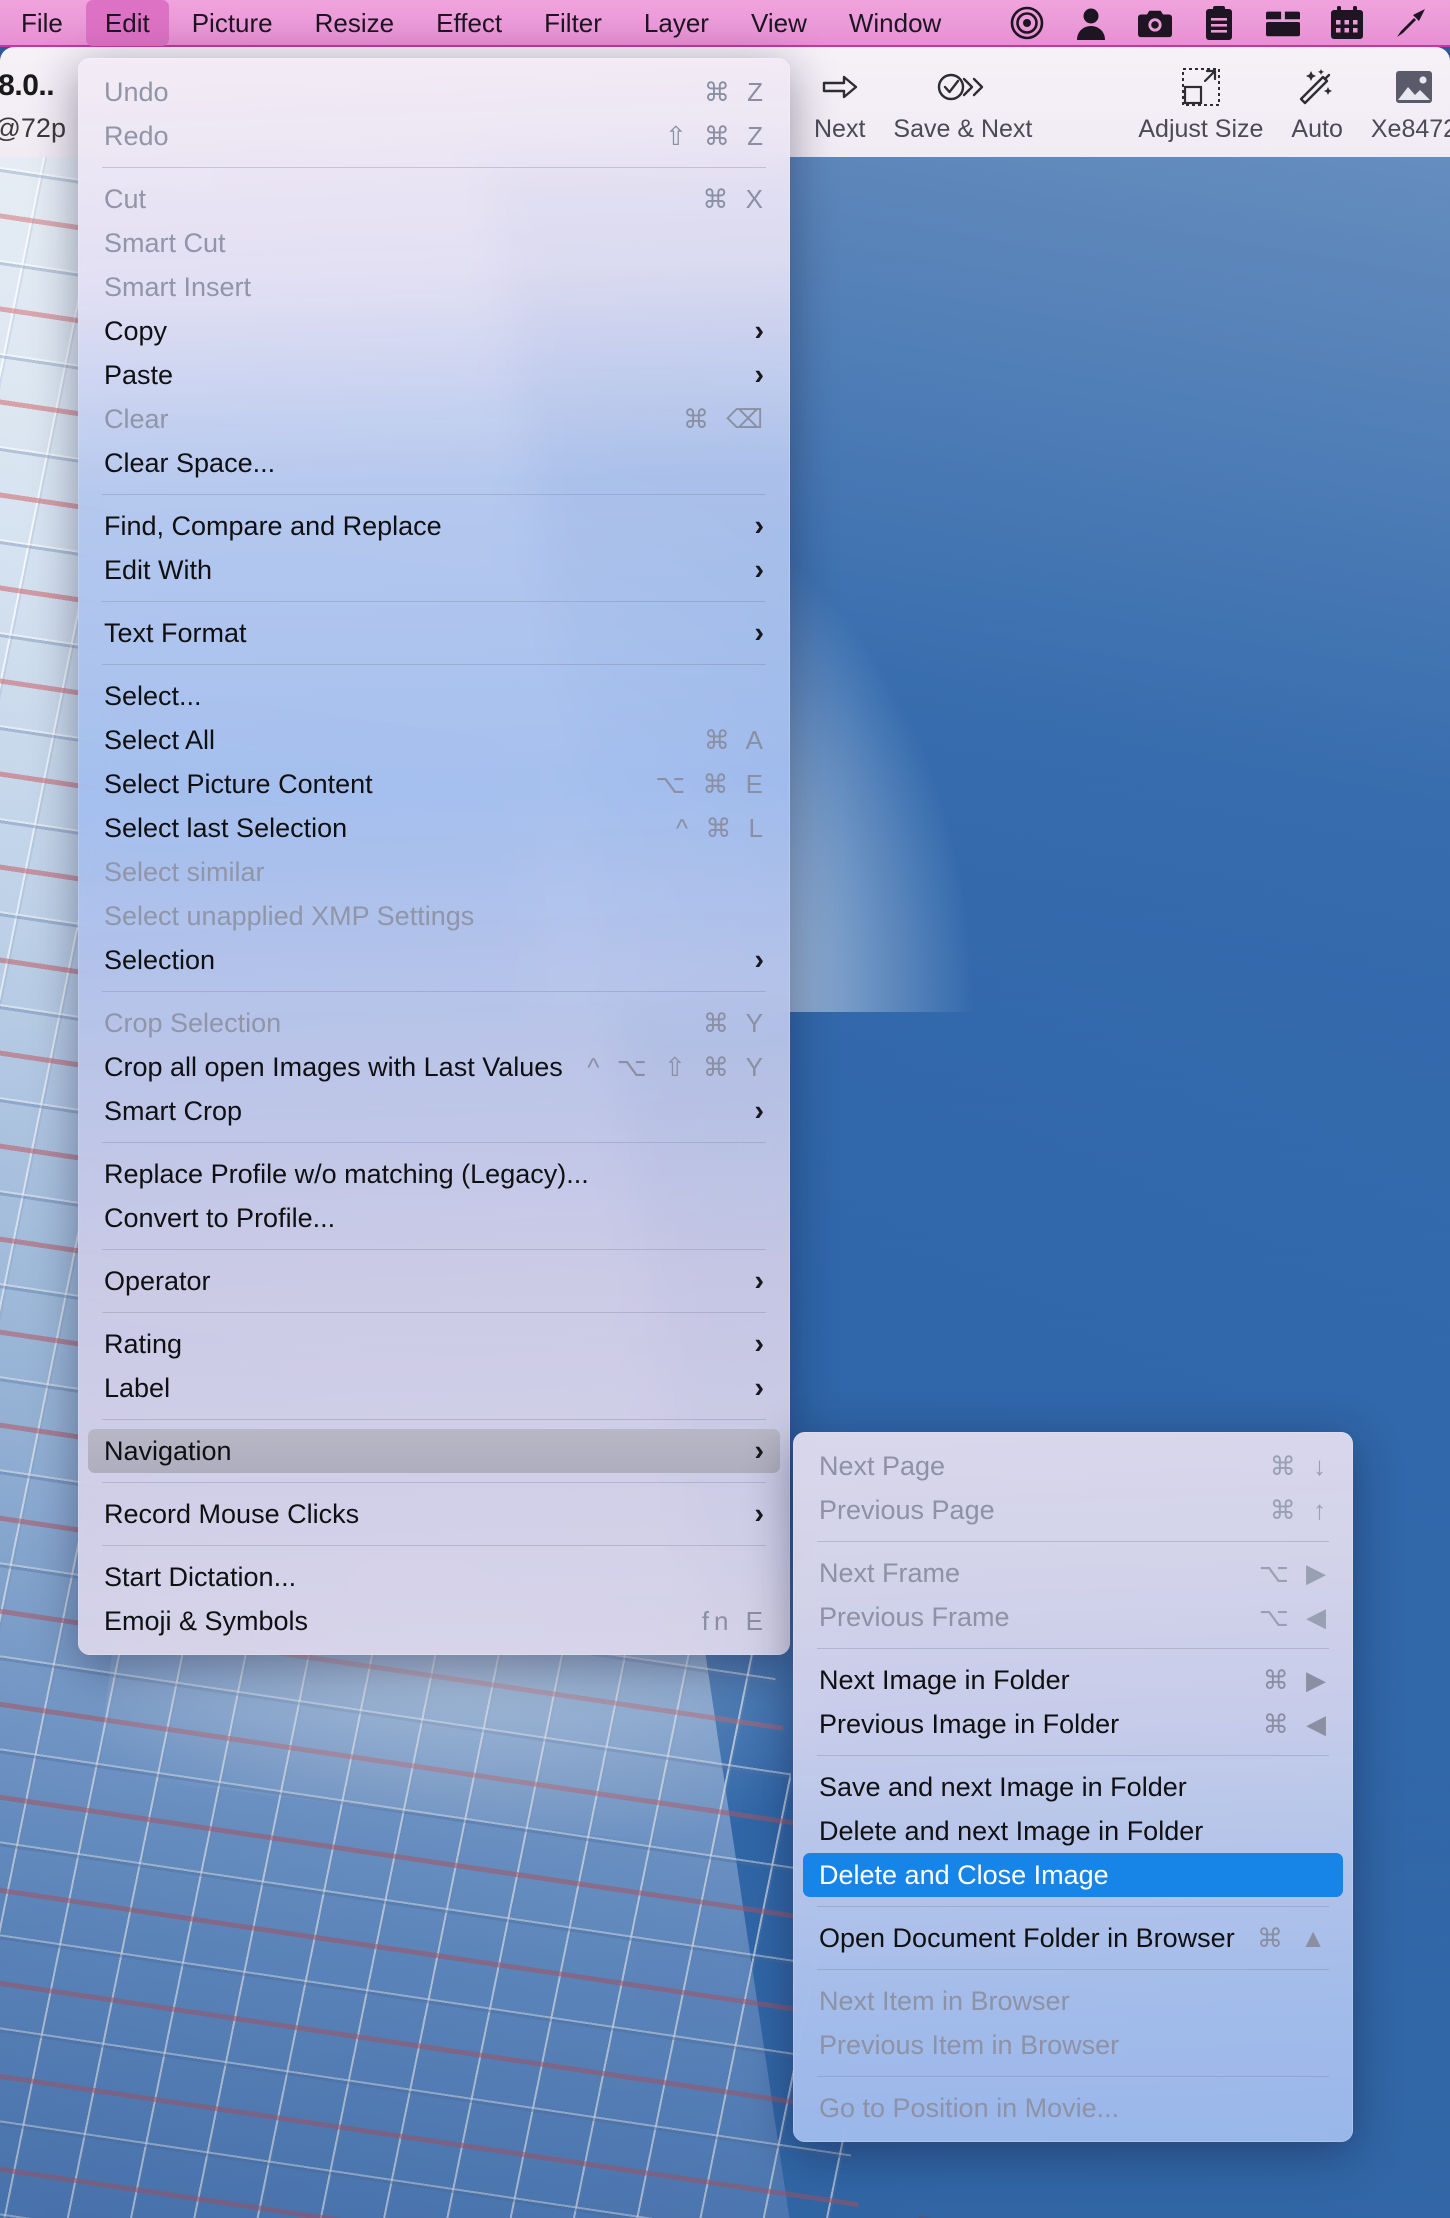 The height and width of the screenshot is (2218, 1450). Describe the element at coordinates (914, 1616) in the screenshot. I see `submenu-item-label: Previous Frame` at that location.